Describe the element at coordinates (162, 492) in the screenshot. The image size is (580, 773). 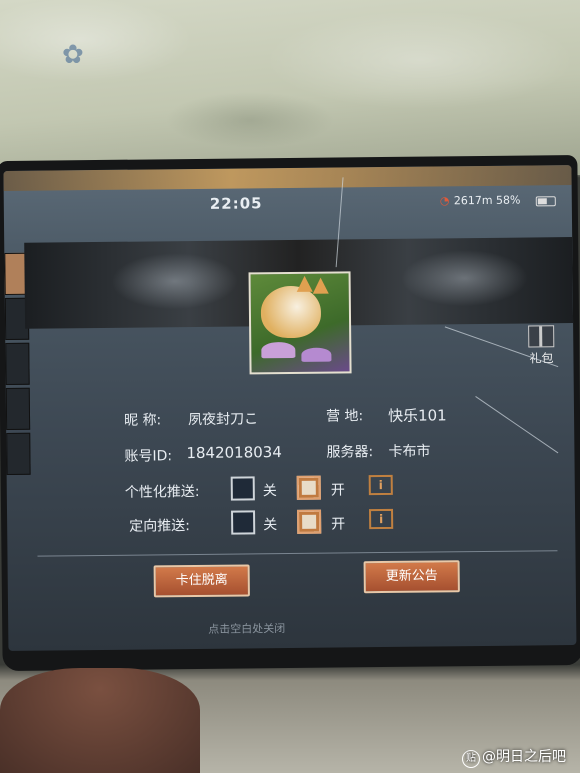
I see `personalized-push-label: 个性化推送:` at that location.